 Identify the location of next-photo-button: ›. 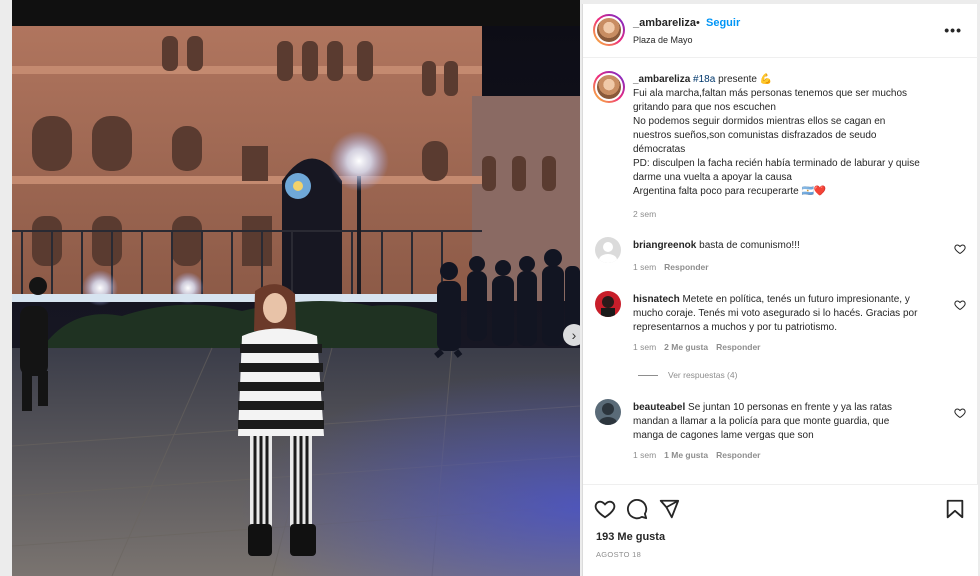
(571, 335).